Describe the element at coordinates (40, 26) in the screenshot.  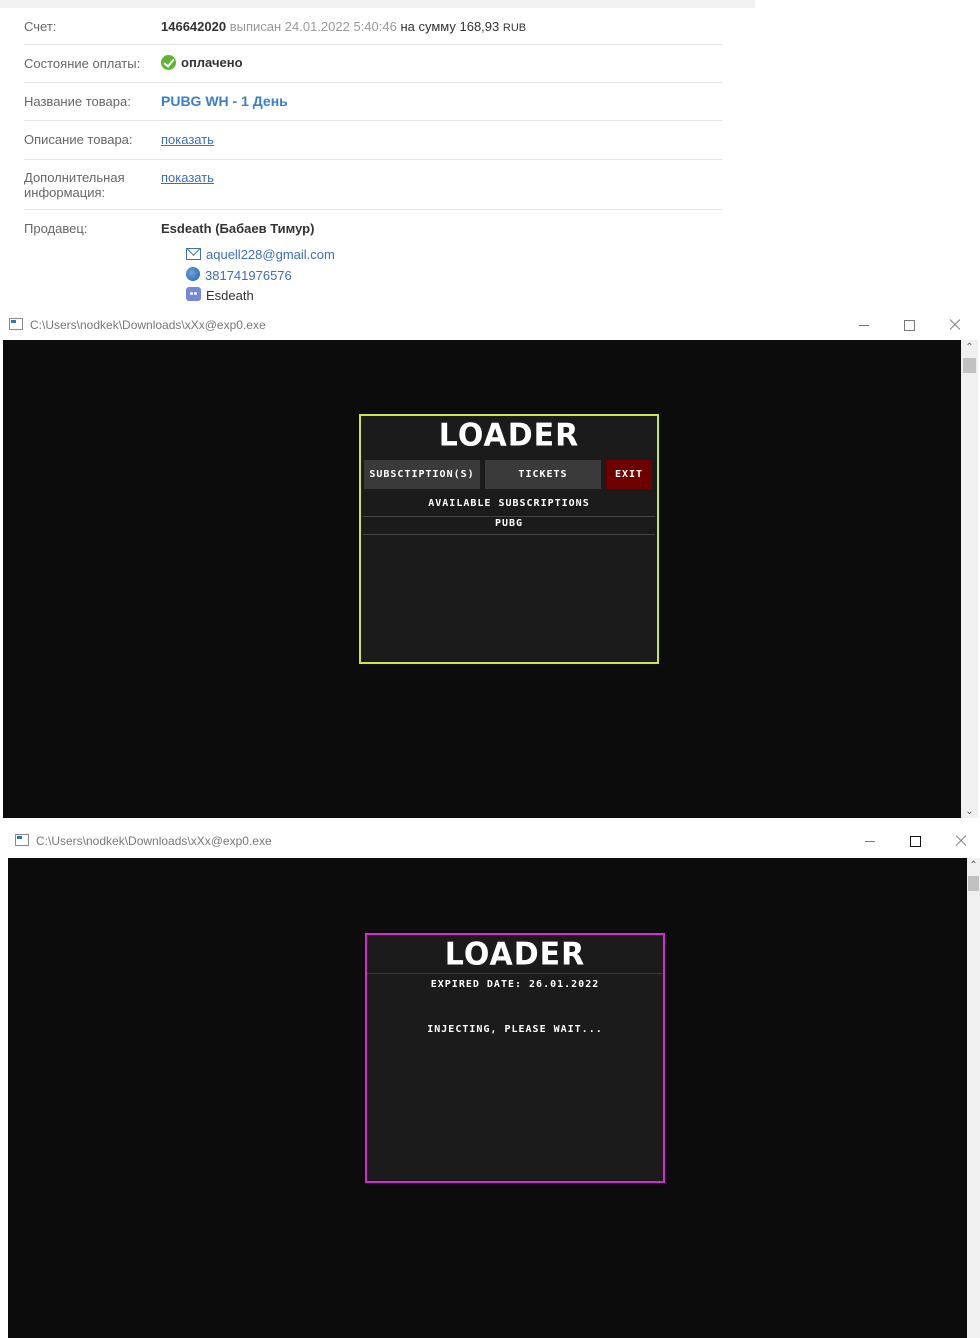
I see `invoice-label: Счет:` at that location.